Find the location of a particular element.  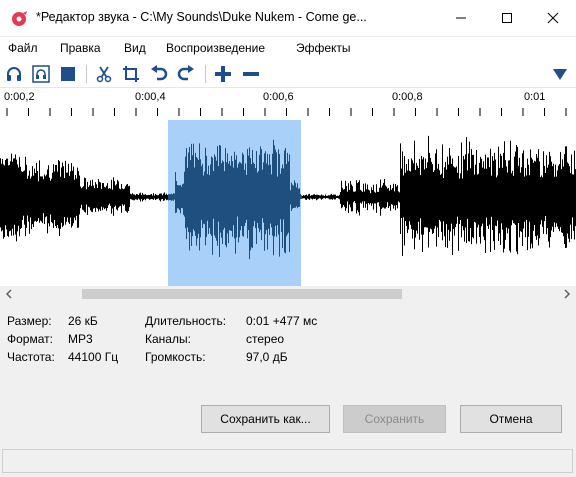

channels-value: стерео is located at coordinates (265, 339).